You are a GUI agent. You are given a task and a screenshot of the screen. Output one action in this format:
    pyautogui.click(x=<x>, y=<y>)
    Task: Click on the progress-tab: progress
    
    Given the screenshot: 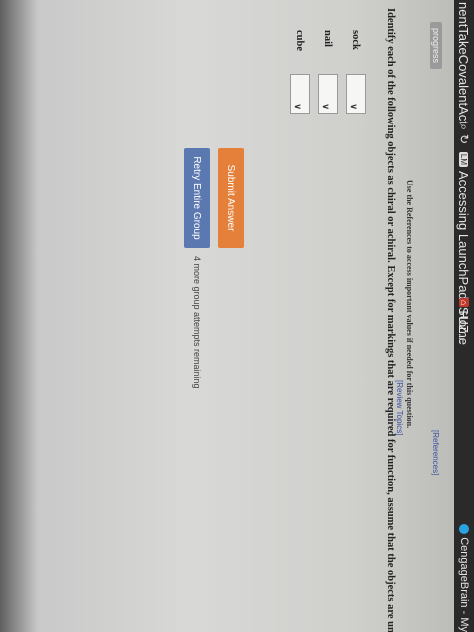 What is the action you would take?
    pyautogui.click(x=436, y=46)
    